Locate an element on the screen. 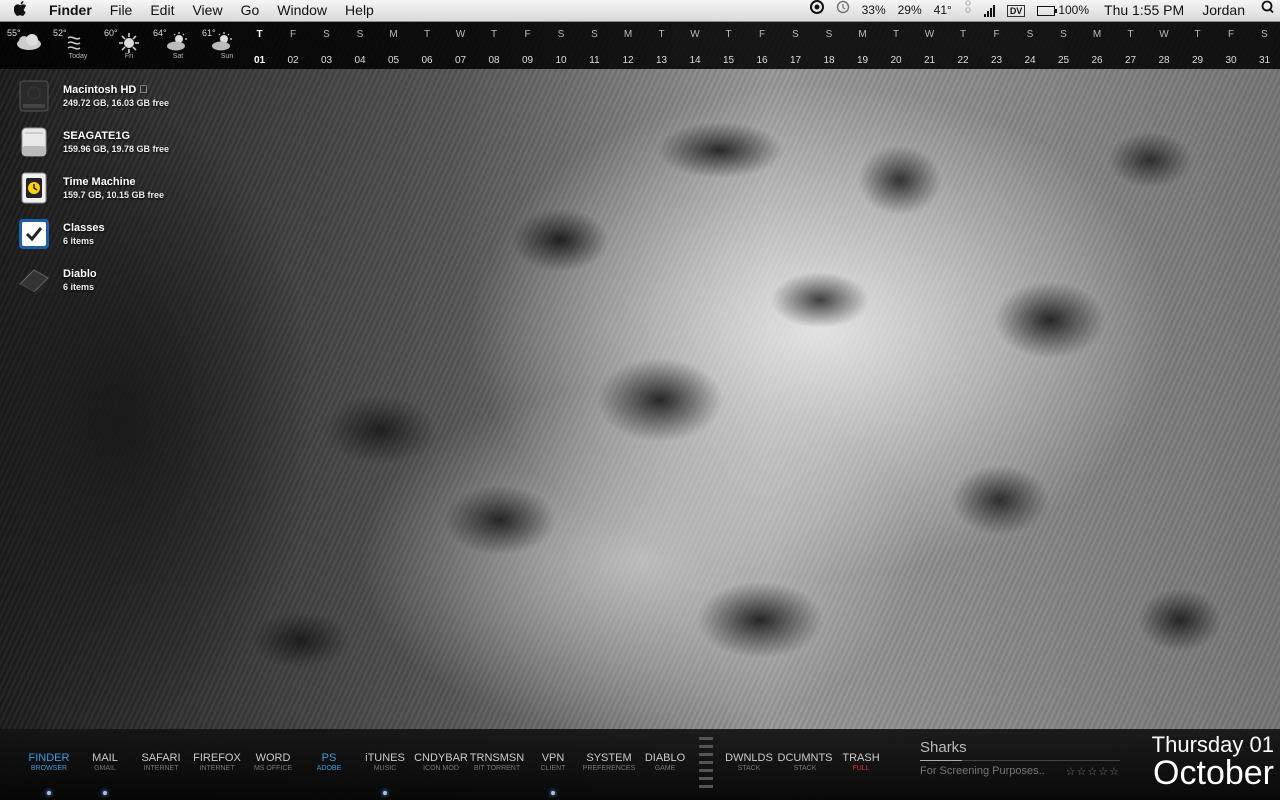  spotlight-search-icon is located at coordinates (1267, 10).